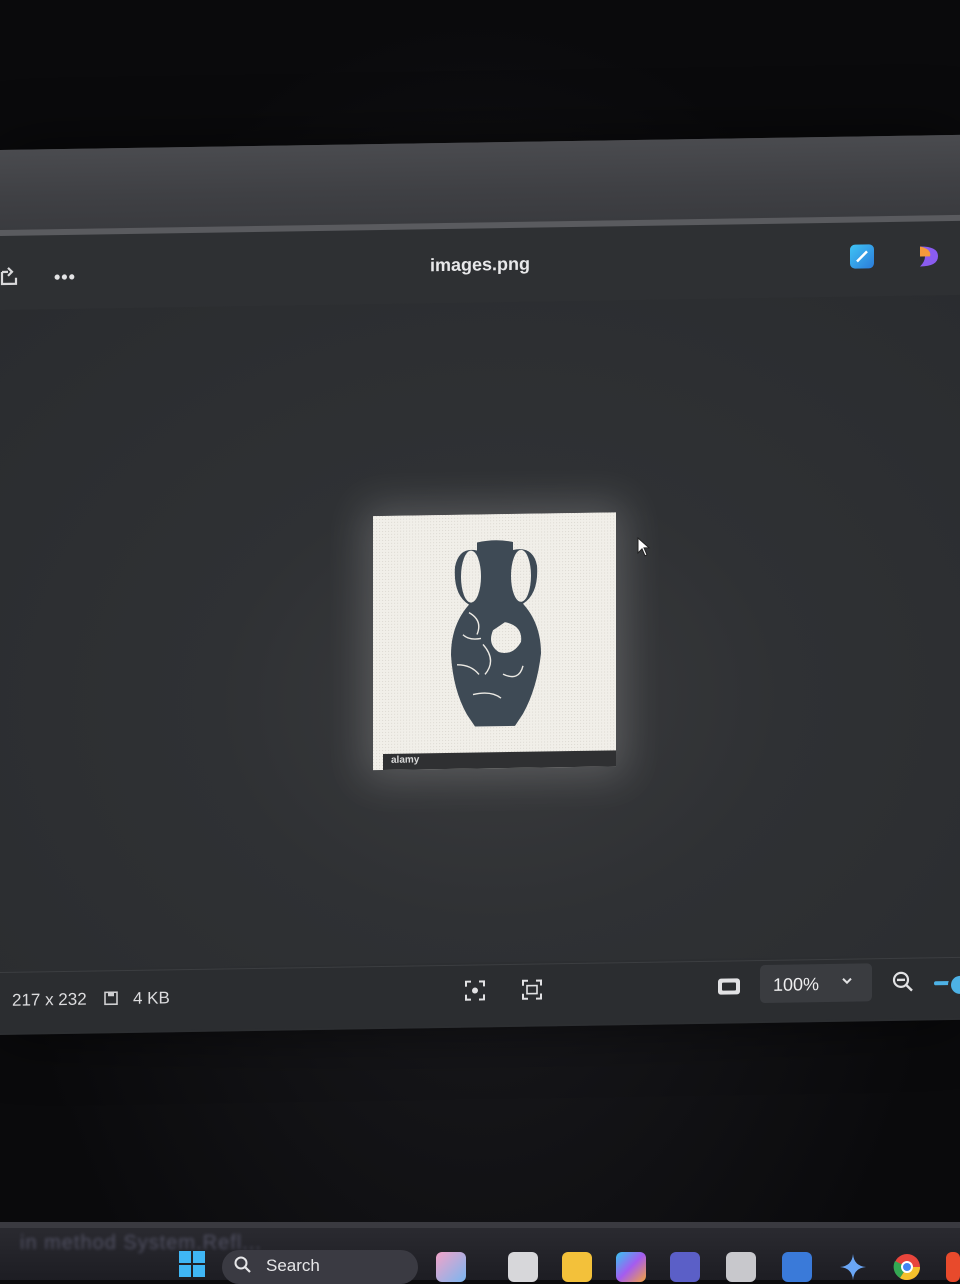 Image resolution: width=960 pixels, height=1284 pixels. Describe the element at coordinates (405, 760) in the screenshot. I see `watermark-text: alamy` at that location.